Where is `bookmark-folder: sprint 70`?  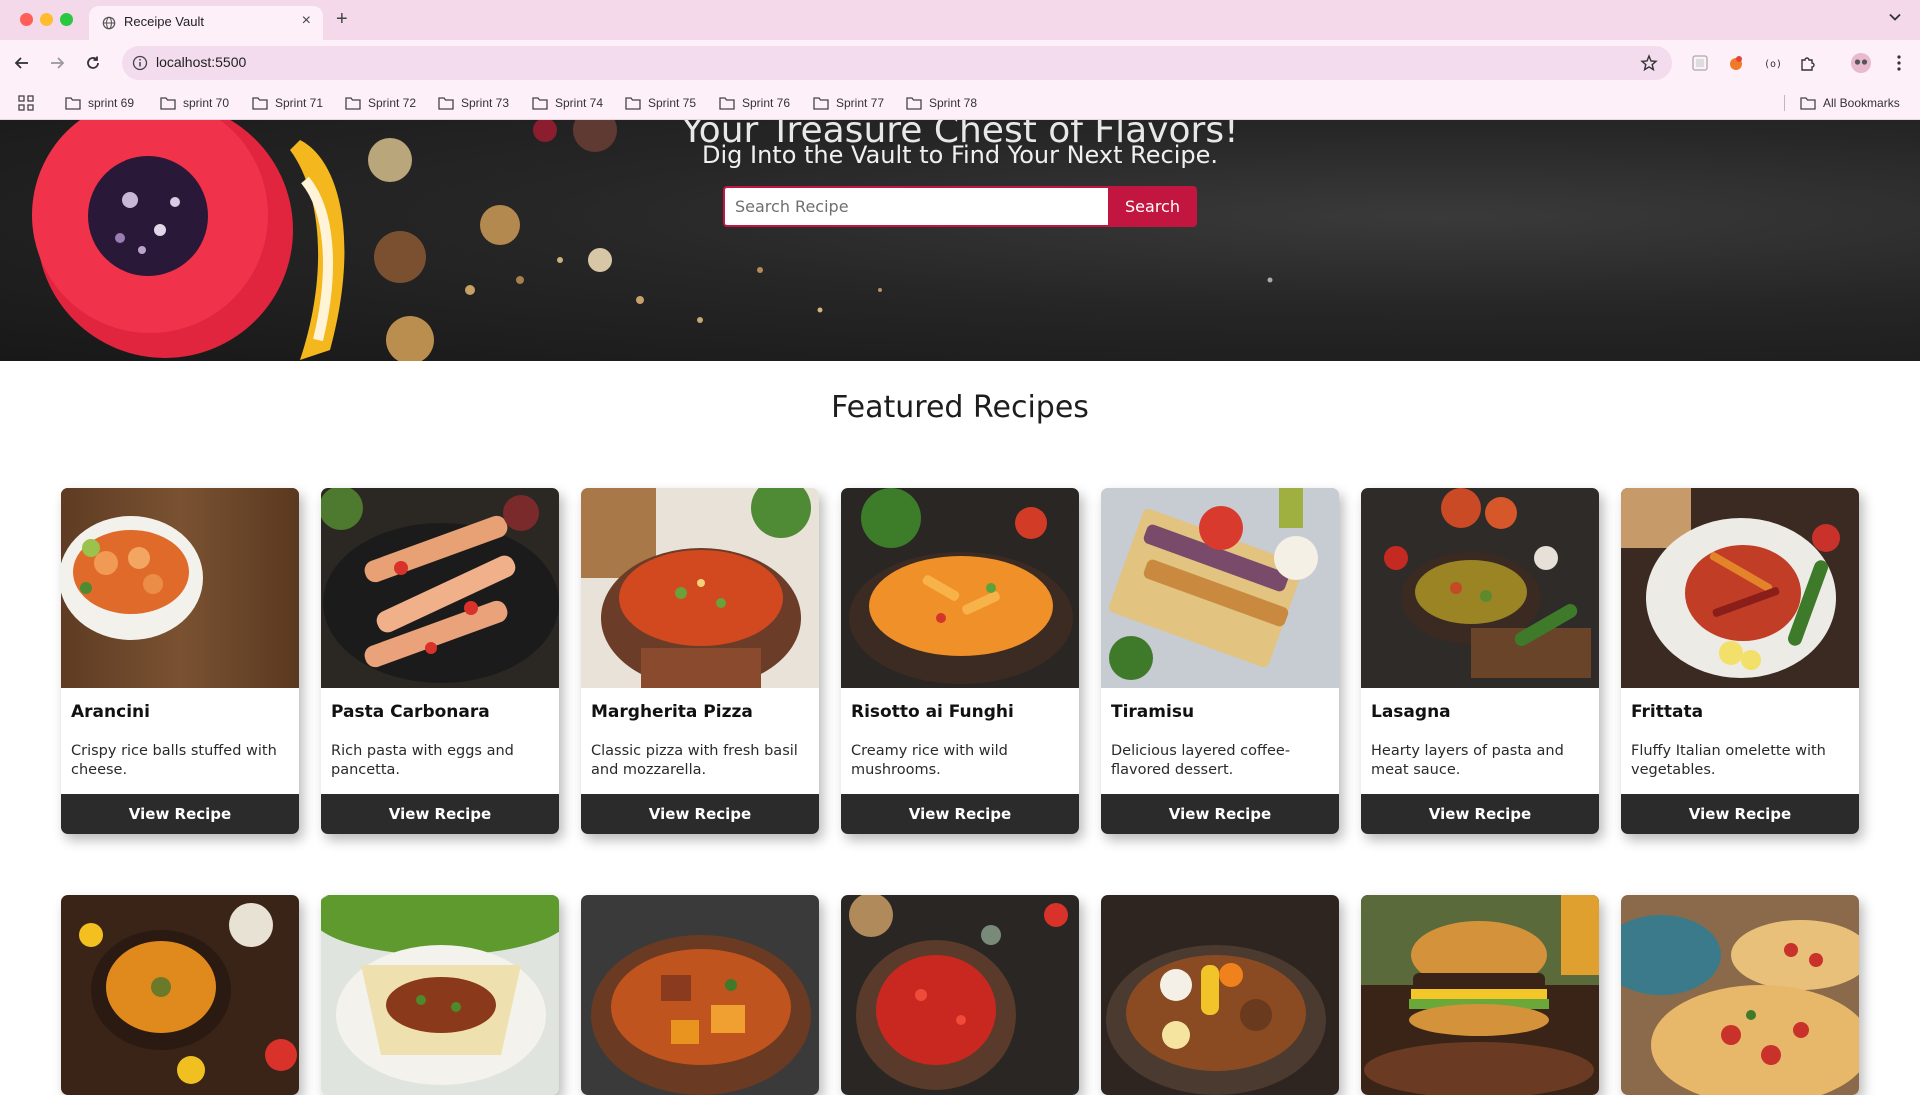
bookmark-folder: sprint 70 is located at coordinates (194, 103).